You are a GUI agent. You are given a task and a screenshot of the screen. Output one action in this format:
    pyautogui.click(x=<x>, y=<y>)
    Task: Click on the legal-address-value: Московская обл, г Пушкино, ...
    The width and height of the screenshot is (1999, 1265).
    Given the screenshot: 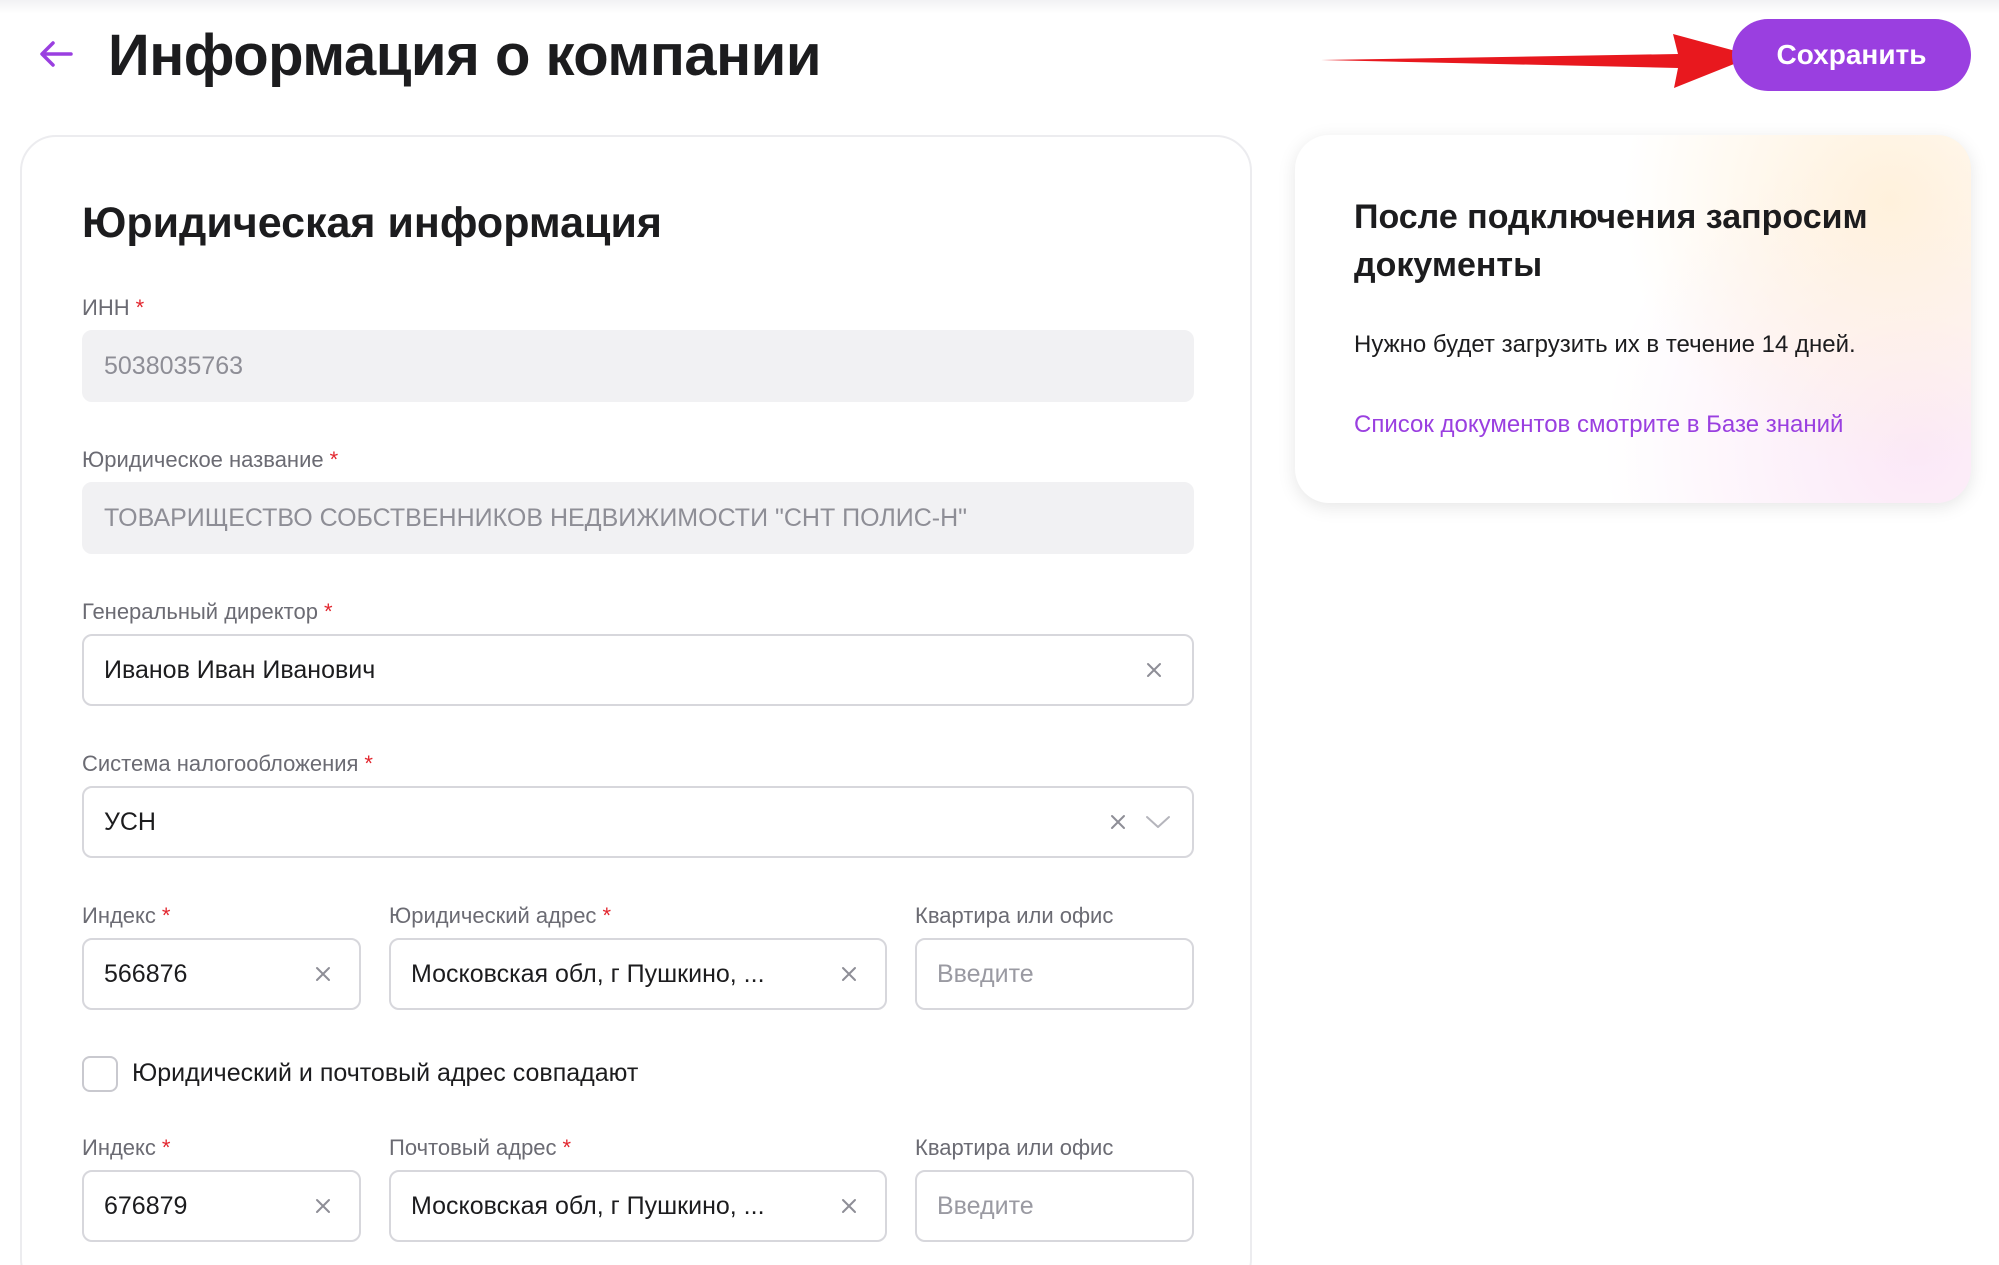 What is the action you would take?
    pyautogui.click(x=588, y=973)
    